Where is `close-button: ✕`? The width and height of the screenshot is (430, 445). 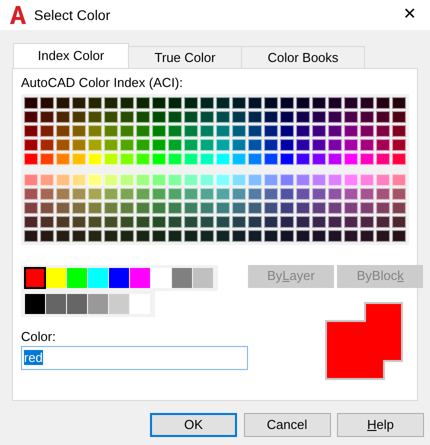
close-button: ✕ is located at coordinates (409, 15).